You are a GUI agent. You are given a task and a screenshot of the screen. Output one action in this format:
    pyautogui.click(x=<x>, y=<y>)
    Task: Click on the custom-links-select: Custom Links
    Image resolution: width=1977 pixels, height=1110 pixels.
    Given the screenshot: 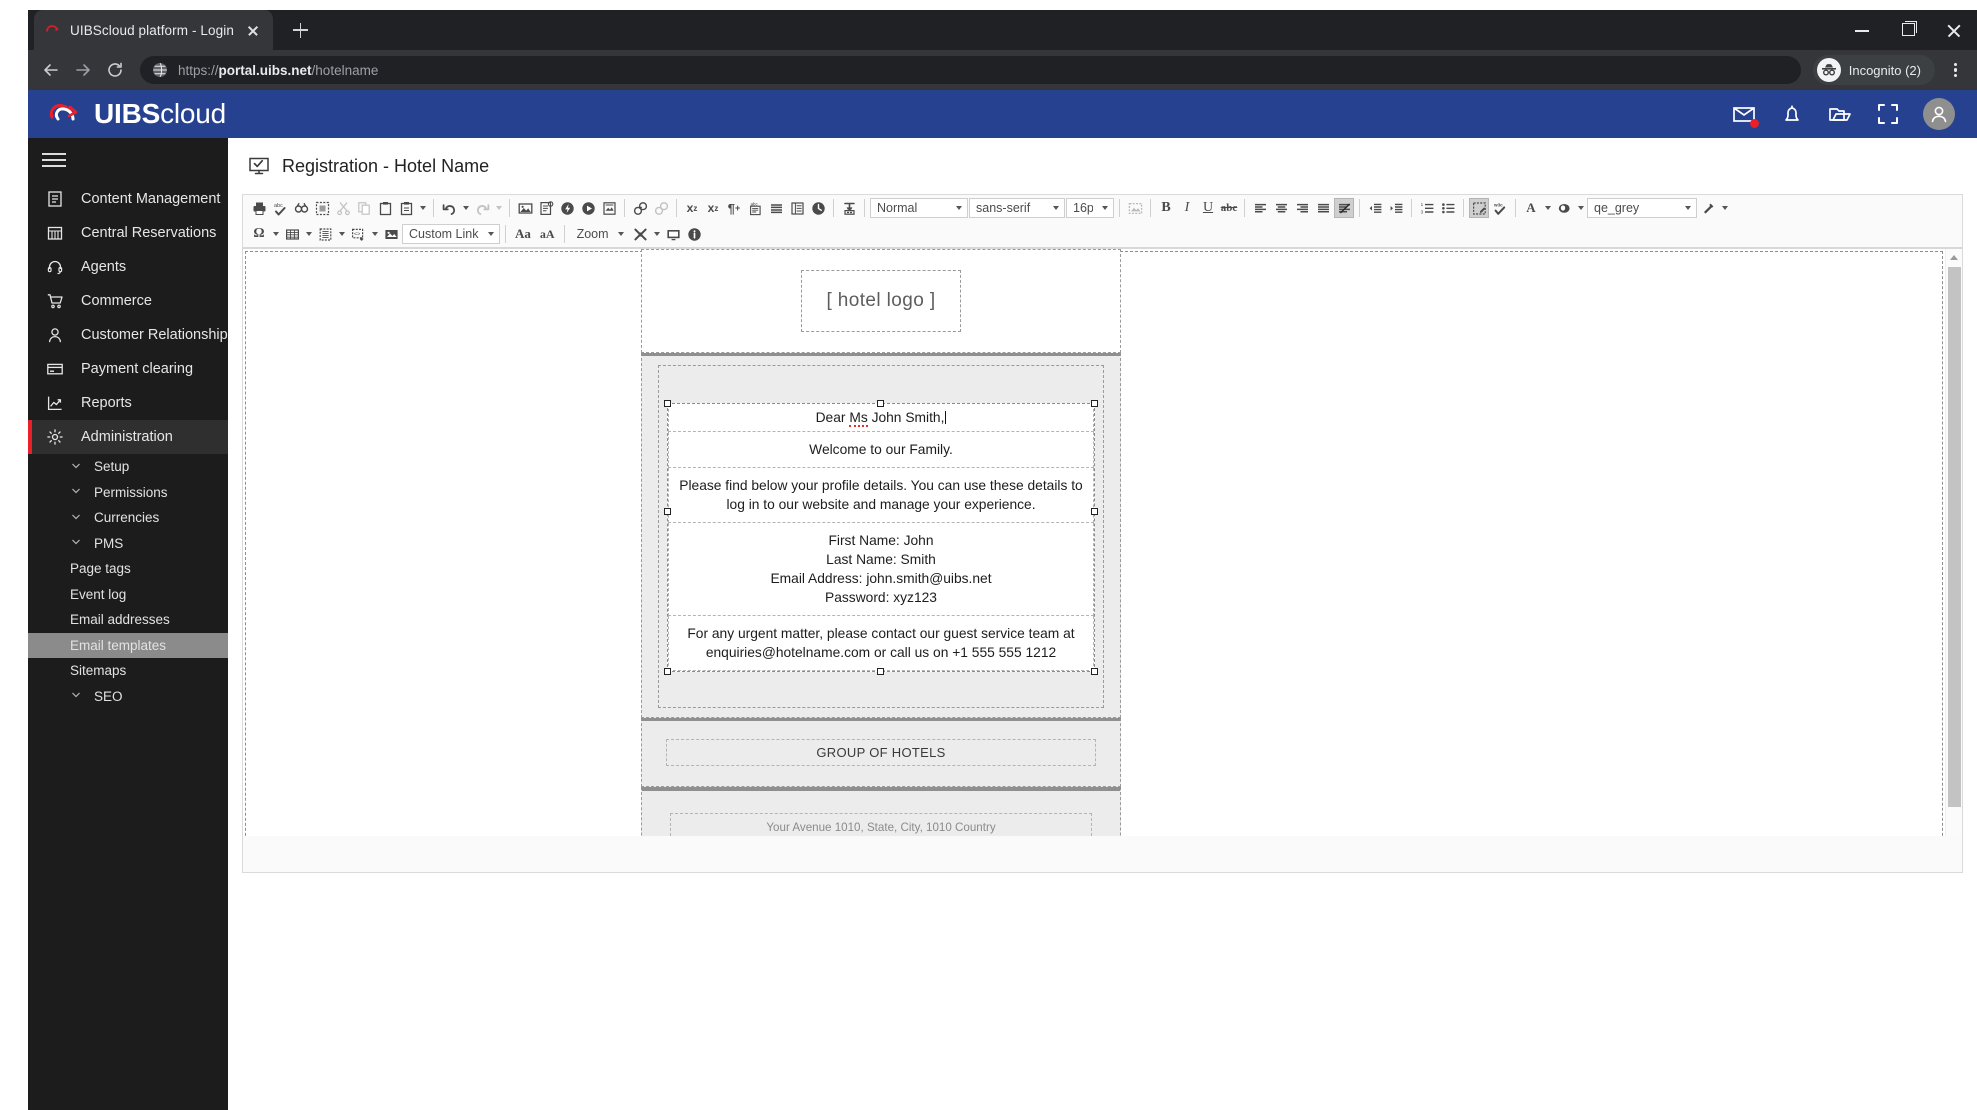 What is the action you would take?
    pyautogui.click(x=451, y=234)
    